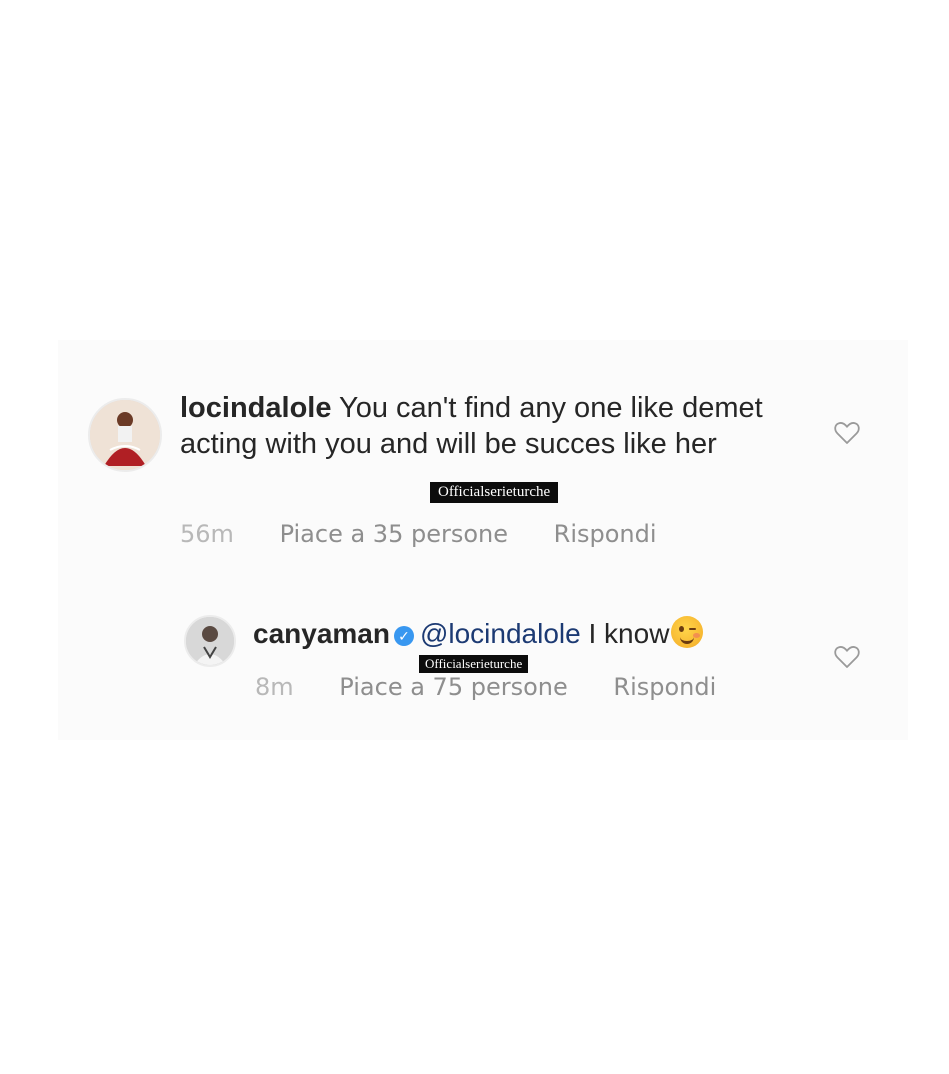  Describe the element at coordinates (255, 408) in the screenshot. I see `comment-1-username: locindalole` at that location.